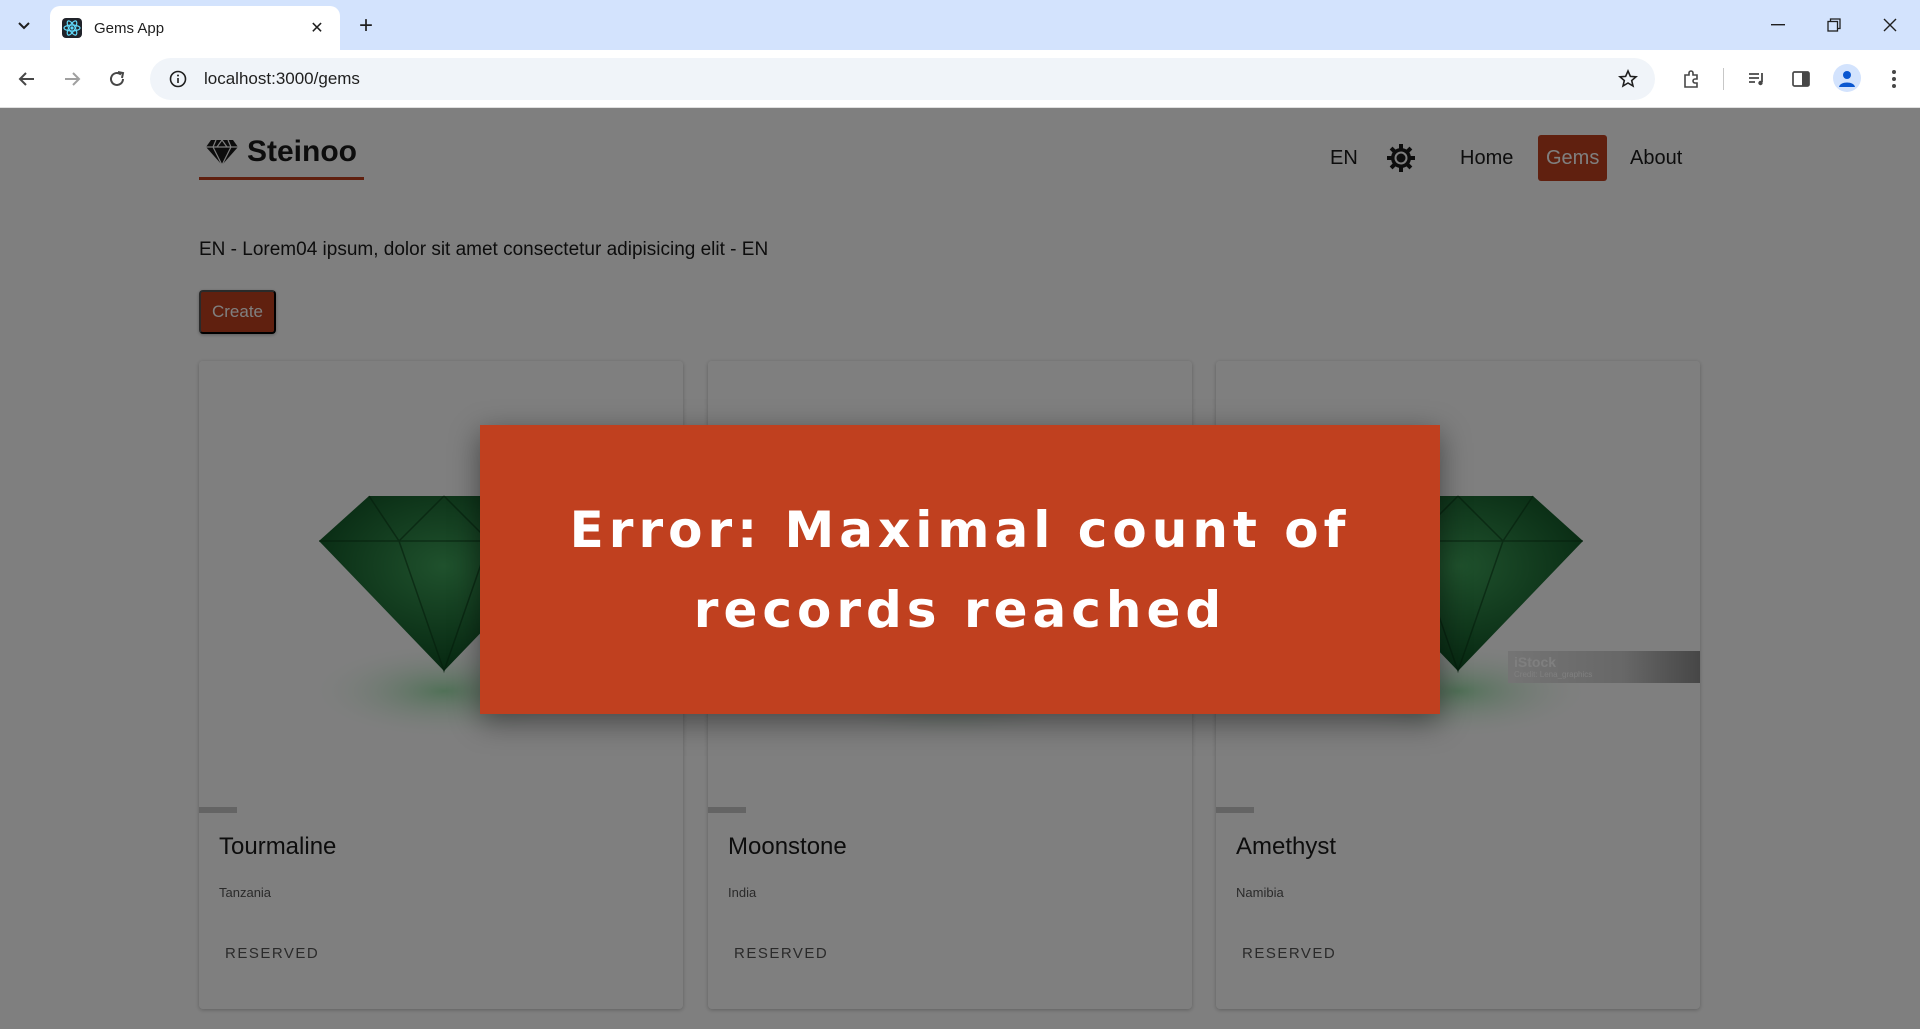 The height and width of the screenshot is (1029, 1920). Describe the element at coordinates (1628, 79) in the screenshot. I see `bookmark-star-icon` at that location.